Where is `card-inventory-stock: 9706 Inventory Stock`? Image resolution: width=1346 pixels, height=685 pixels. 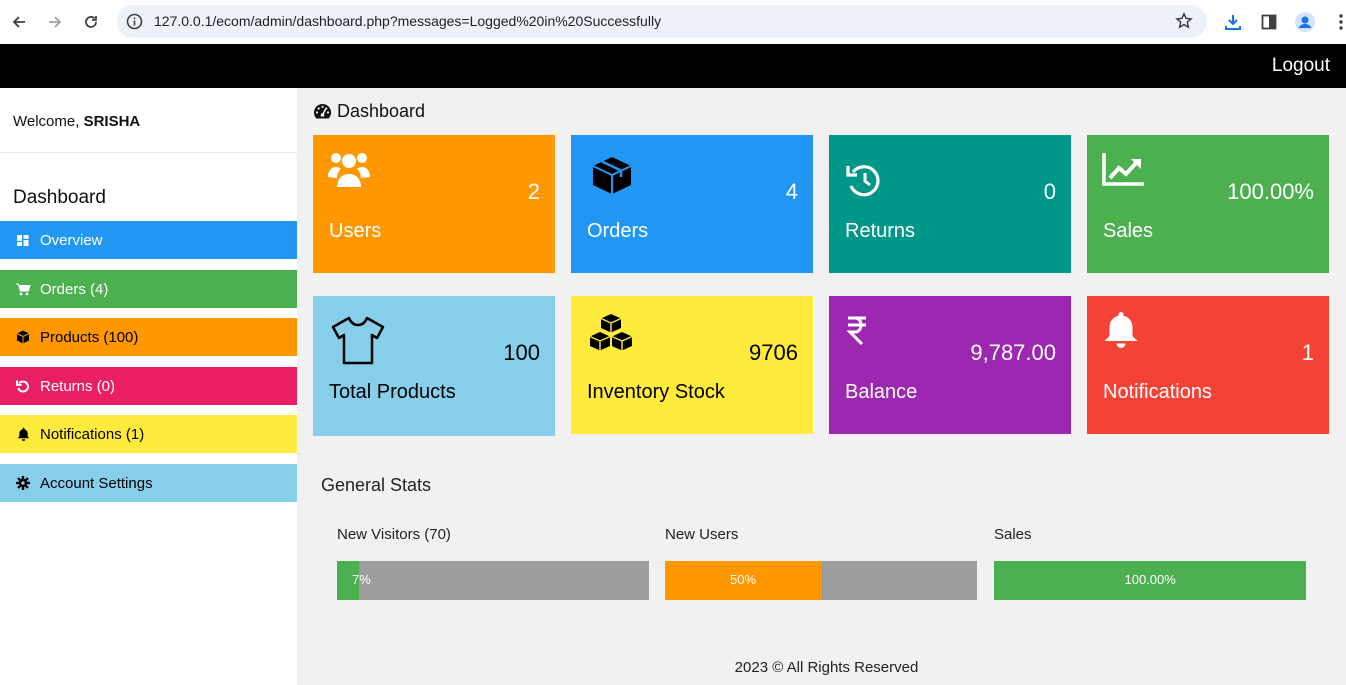 card-inventory-stock: 9706 Inventory Stock is located at coordinates (692, 365).